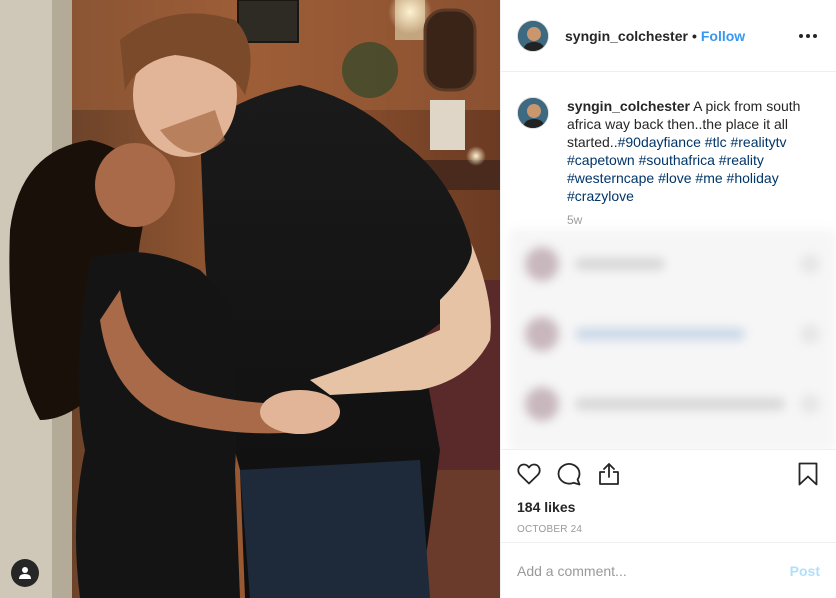 The width and height of the screenshot is (836, 598). What do you see at coordinates (716, 142) in the screenshot?
I see `hashtag: #tlc` at bounding box center [716, 142].